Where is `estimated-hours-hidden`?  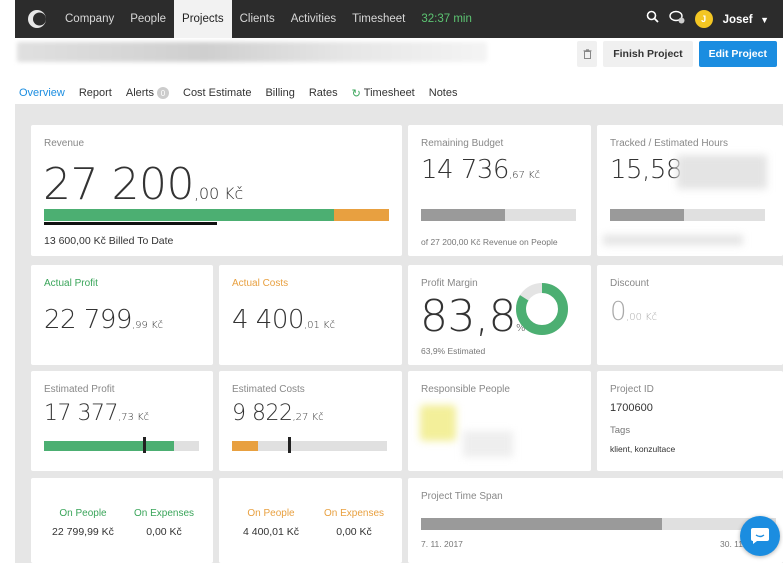 estimated-hours-hidden is located at coordinates (722, 172).